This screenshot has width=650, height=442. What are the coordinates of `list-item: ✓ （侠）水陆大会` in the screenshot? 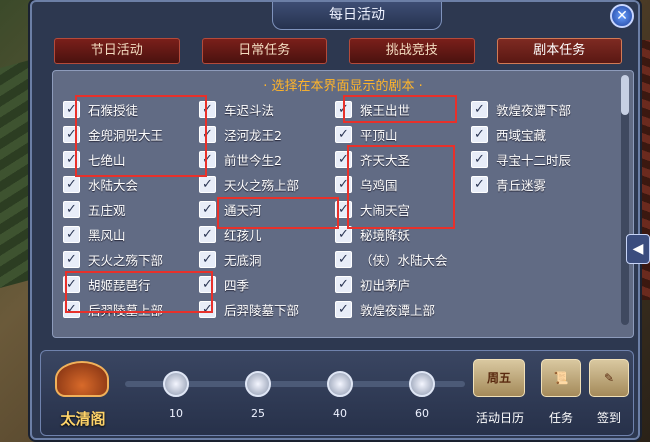 It's located at (403, 259).